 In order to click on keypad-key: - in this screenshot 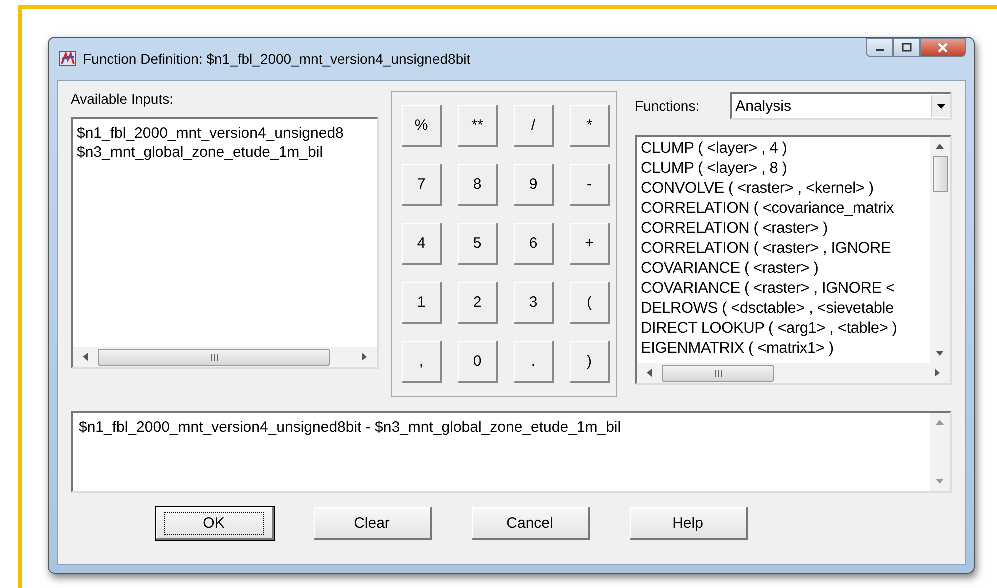, I will do `click(590, 185)`.